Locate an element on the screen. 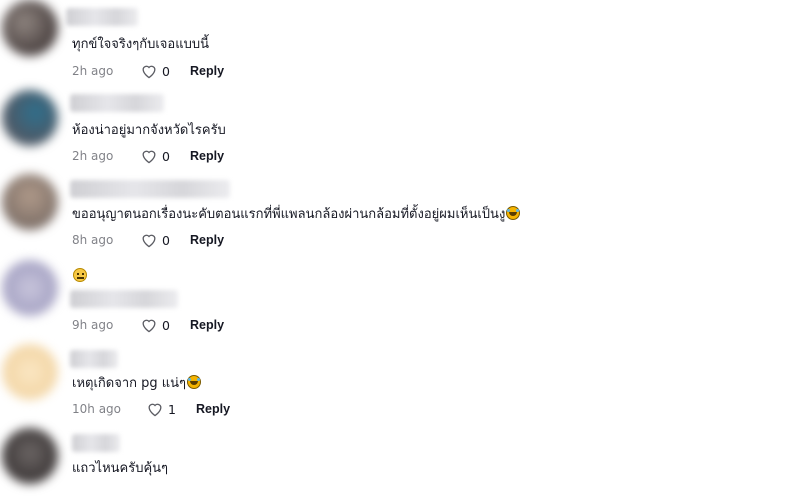 The width and height of the screenshot is (800, 502). comment-text: ทุกข์ใจจริงๆกับเจอแบบนี้ is located at coordinates (140, 44).